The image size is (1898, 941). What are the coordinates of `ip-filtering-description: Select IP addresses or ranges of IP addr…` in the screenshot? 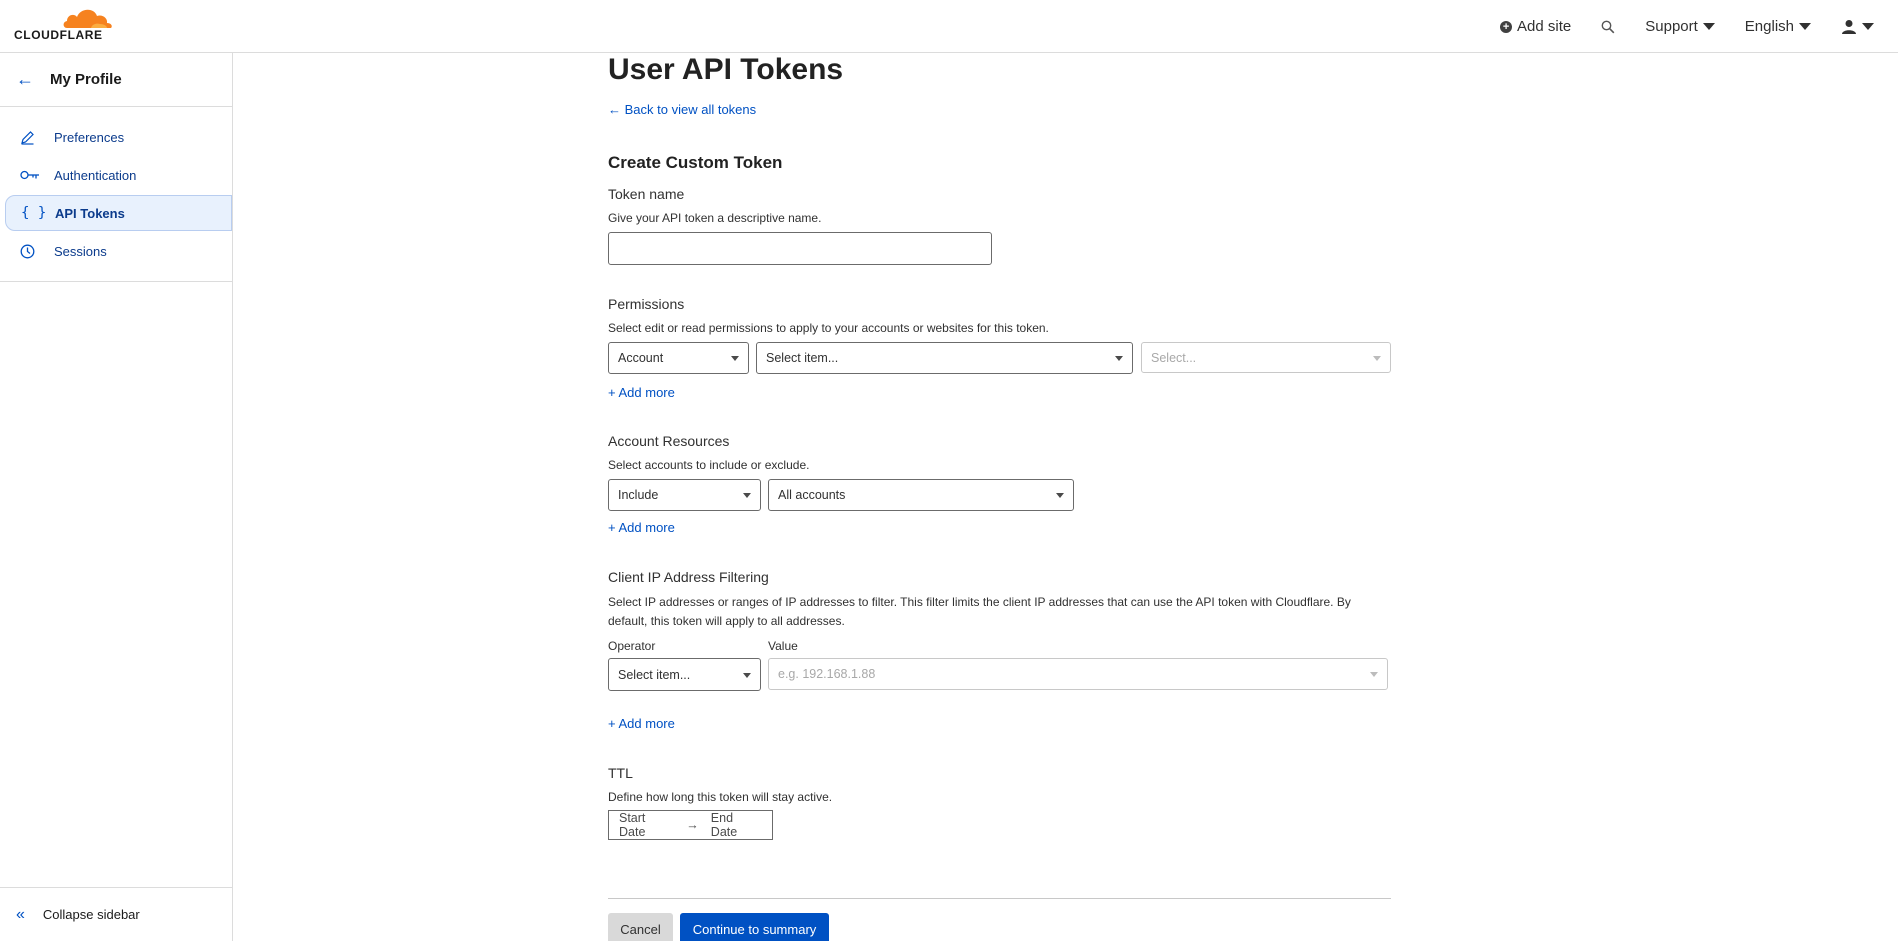 It's located at (979, 611).